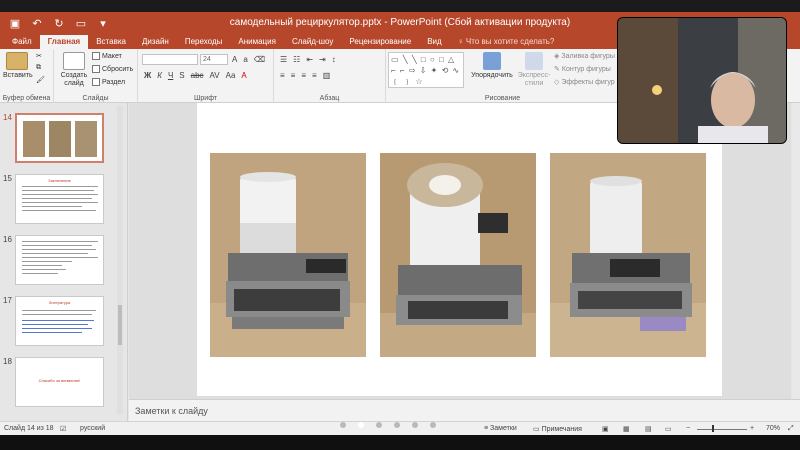 Image resolution: width=800 pixels, height=450 pixels. Describe the element at coordinates (426, 70) in the screenshot. I see `shapes-gallery: ▭ ╲ ╲ □ ○ □ △ ⌐ ⌐ ⇨ ⇩ ✦ ⟲ ∿ ﹛ ﹜ ☆` at that location.